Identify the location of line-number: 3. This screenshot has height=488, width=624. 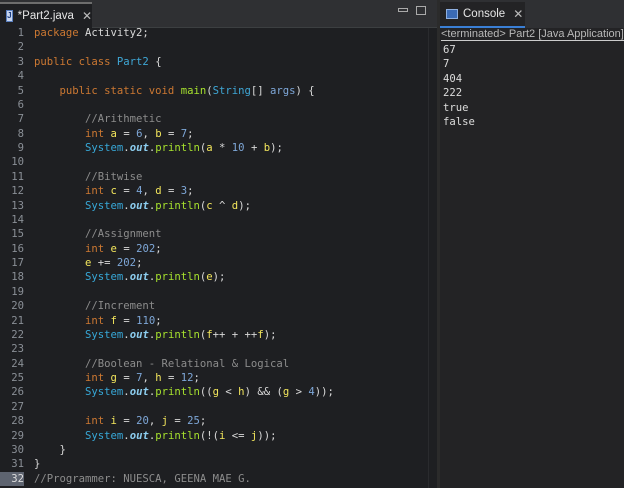
(20, 61).